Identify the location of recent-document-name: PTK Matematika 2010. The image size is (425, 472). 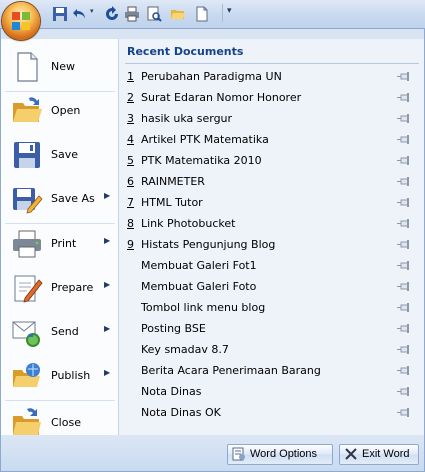
(201, 160).